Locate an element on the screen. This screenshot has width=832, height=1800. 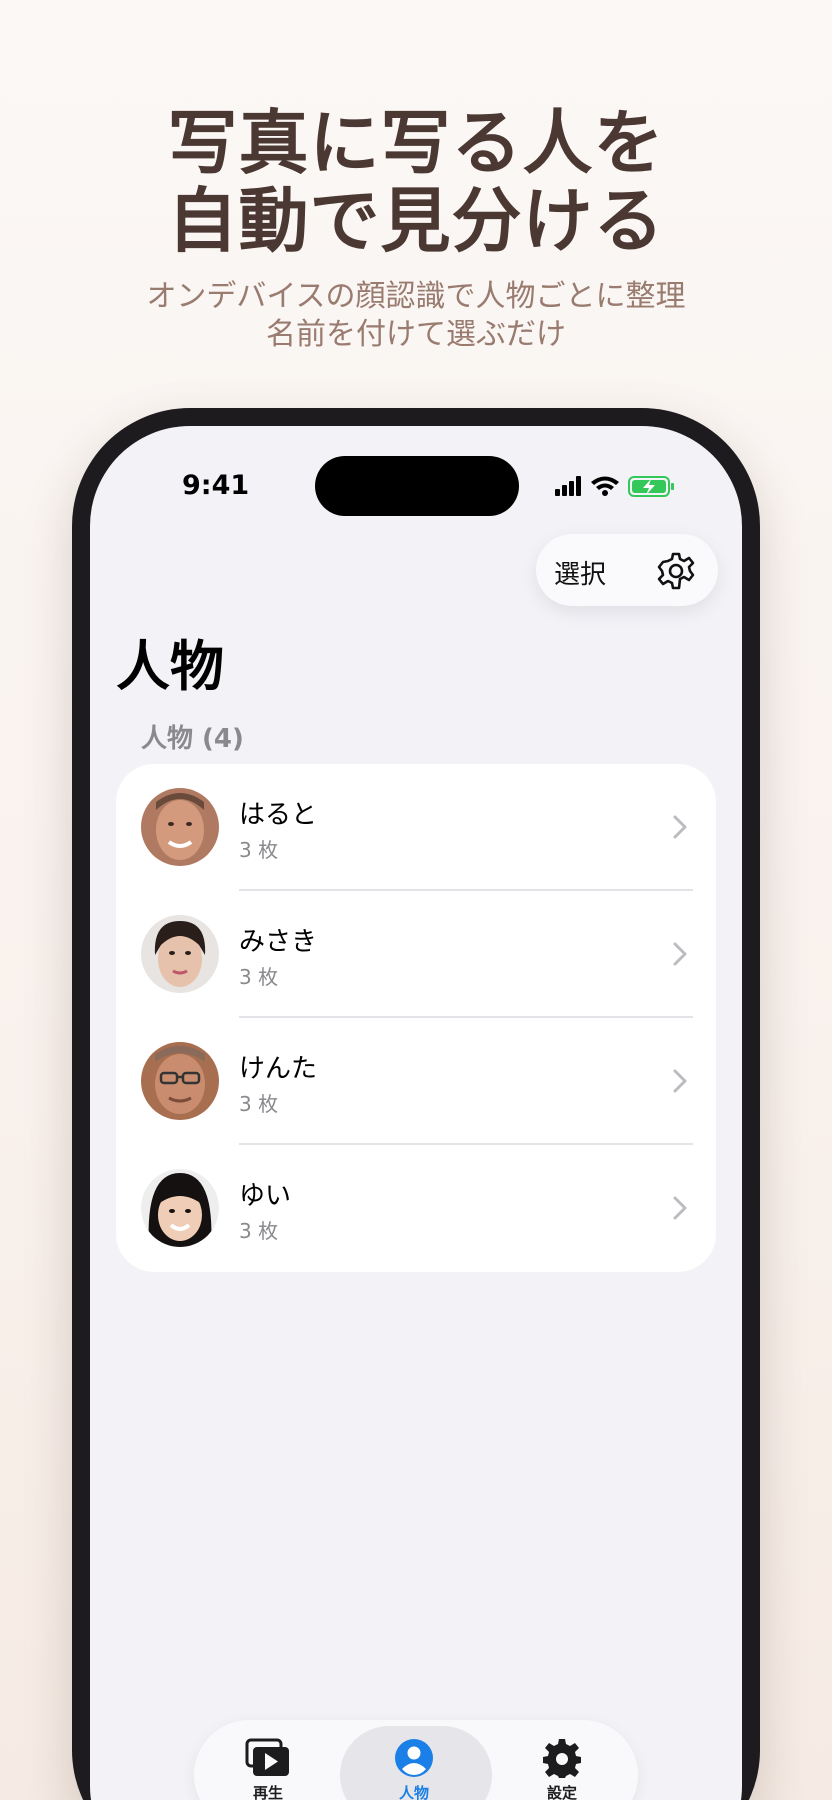
person-icon is located at coordinates (414, 1758).